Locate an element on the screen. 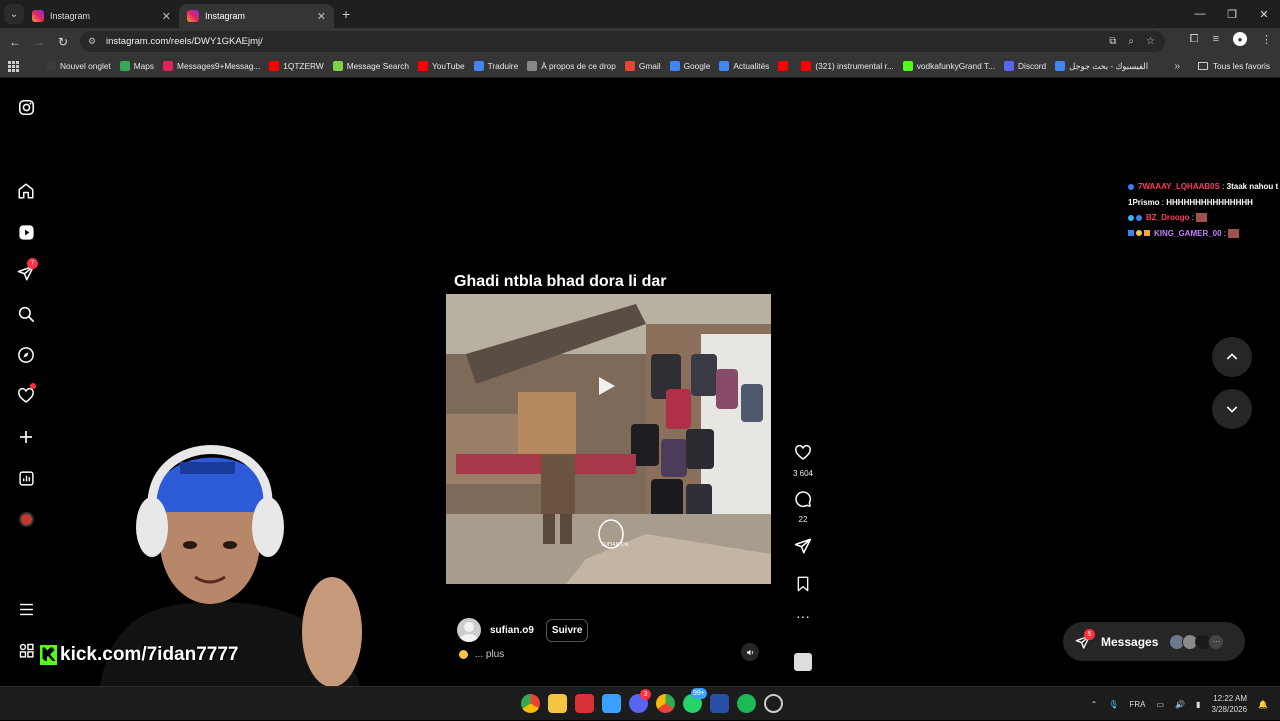  bookmark-item: Traduire is located at coordinates (495, 66).